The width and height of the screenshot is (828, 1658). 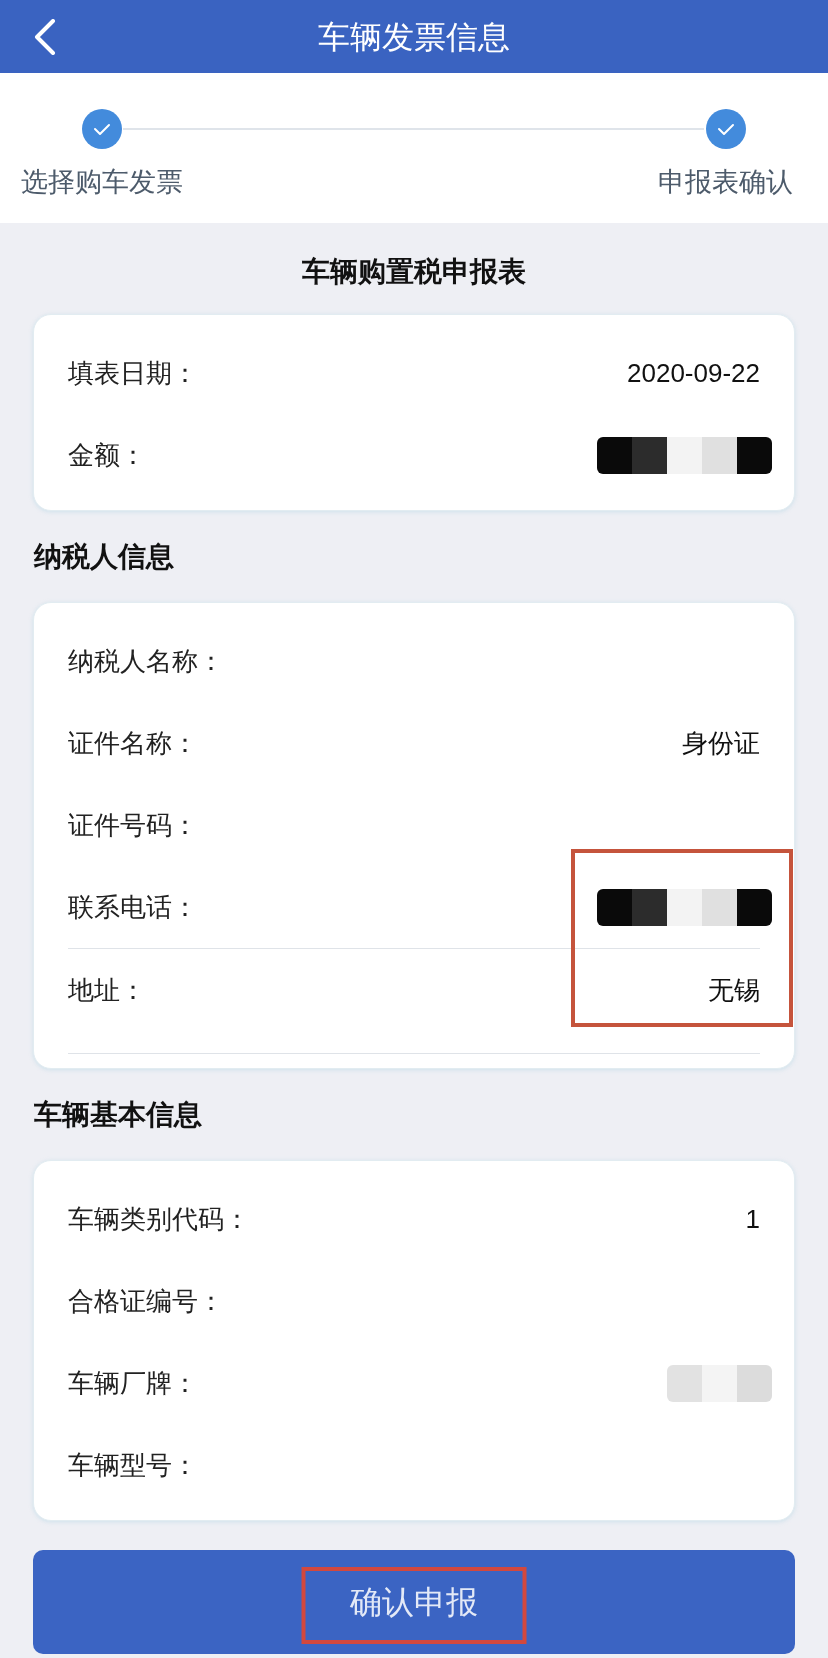 What do you see at coordinates (146, 1301) in the screenshot?
I see `field-label: 合格证编号：` at bounding box center [146, 1301].